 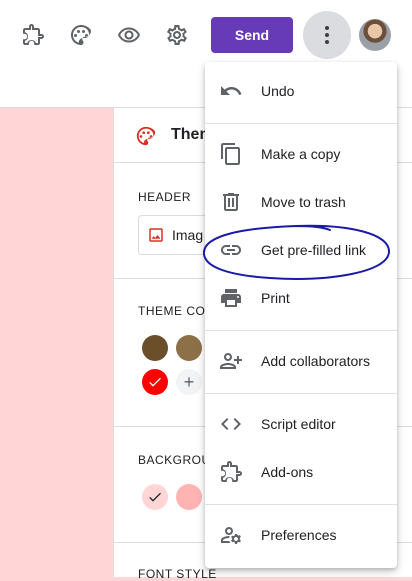 I want to click on background-swatch-light-pink-selected, so click(x=155, y=497).